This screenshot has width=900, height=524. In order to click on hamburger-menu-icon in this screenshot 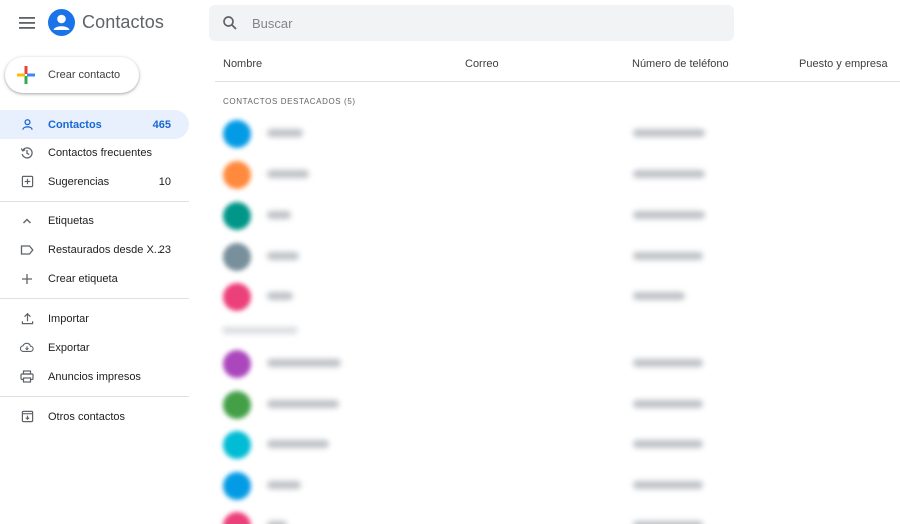, I will do `click(27, 23)`.